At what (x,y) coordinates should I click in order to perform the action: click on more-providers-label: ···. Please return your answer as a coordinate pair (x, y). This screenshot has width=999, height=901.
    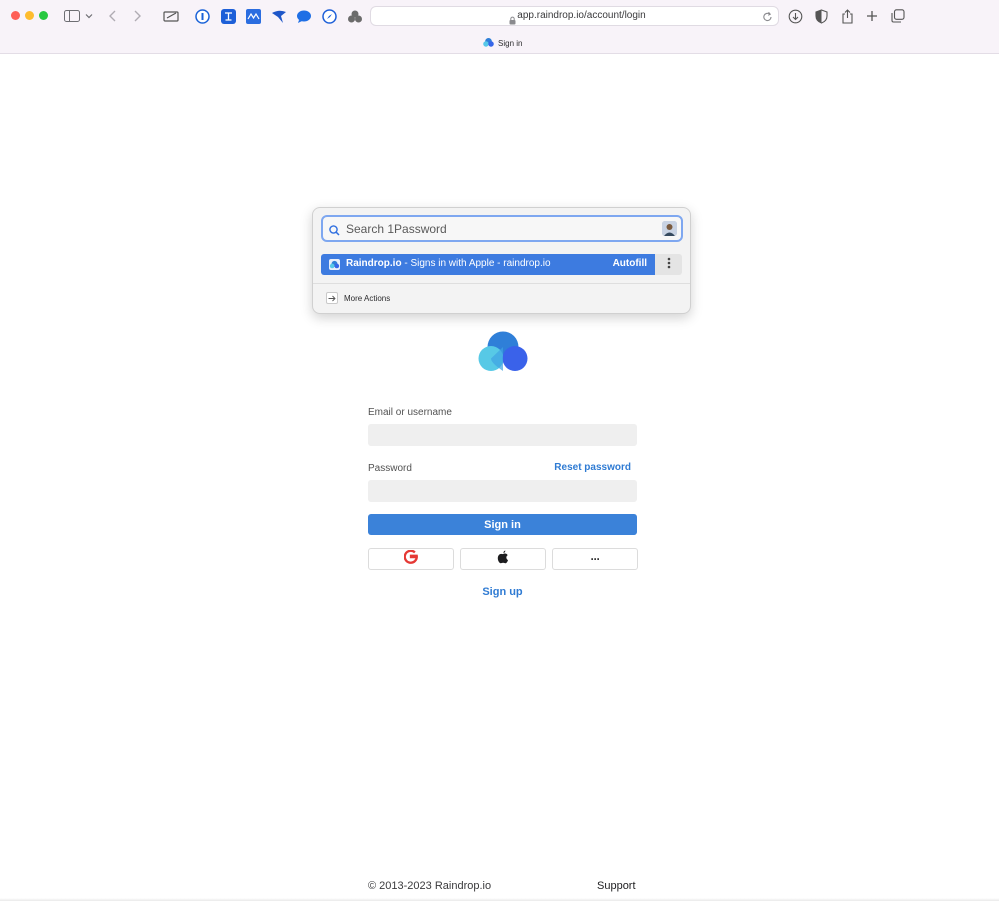
    Looking at the image, I should click on (595, 559).